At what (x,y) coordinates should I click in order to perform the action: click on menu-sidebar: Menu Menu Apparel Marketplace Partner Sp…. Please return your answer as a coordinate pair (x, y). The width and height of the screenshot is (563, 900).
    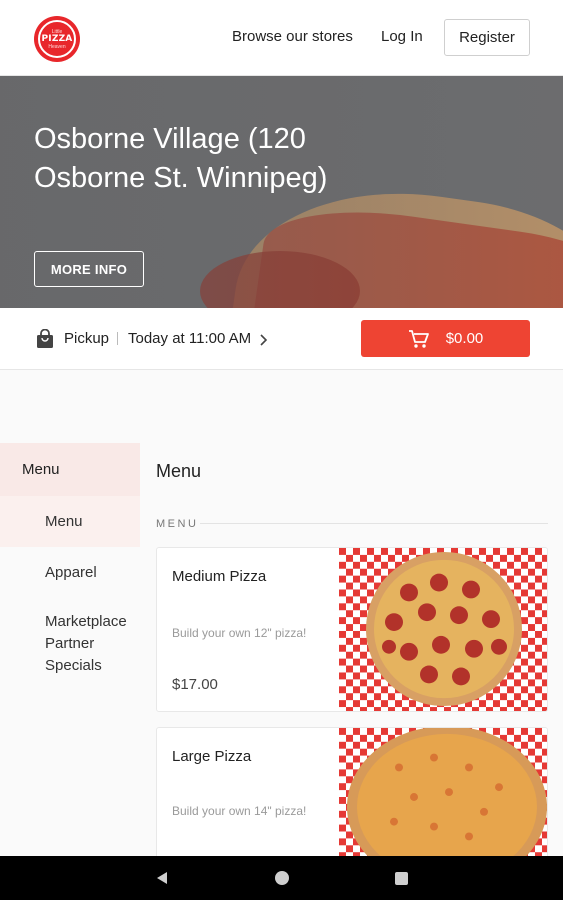
    Looking at the image, I should click on (70, 560).